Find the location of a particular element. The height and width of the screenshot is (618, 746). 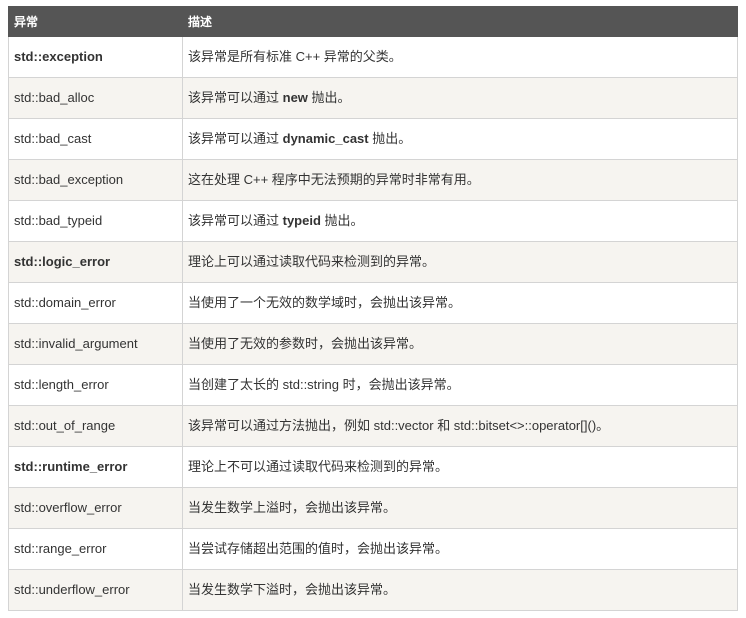

exception-description: 当发生数学上溢时，会抛出该异常。 is located at coordinates (460, 508).